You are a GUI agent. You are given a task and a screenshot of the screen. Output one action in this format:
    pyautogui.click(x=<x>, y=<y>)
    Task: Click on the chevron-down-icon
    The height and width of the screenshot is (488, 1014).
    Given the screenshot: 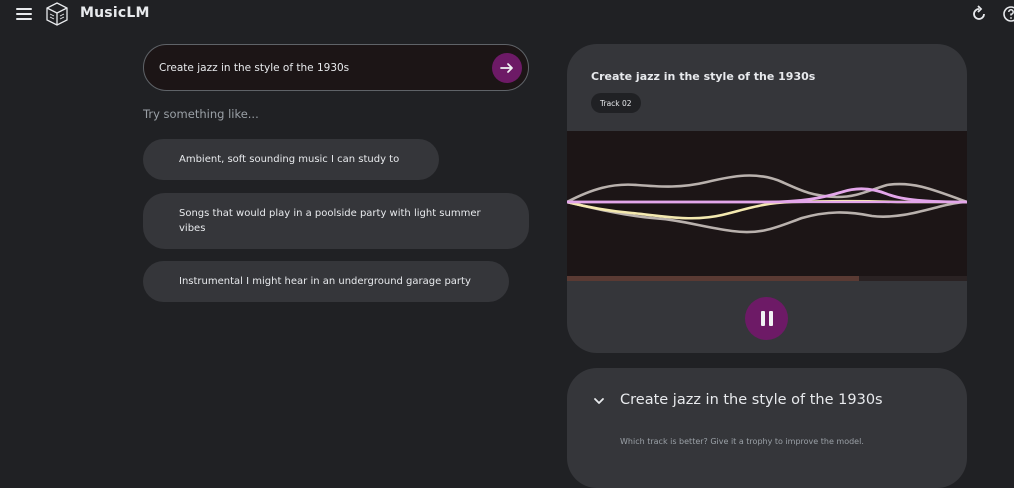 What is the action you would take?
    pyautogui.click(x=599, y=401)
    